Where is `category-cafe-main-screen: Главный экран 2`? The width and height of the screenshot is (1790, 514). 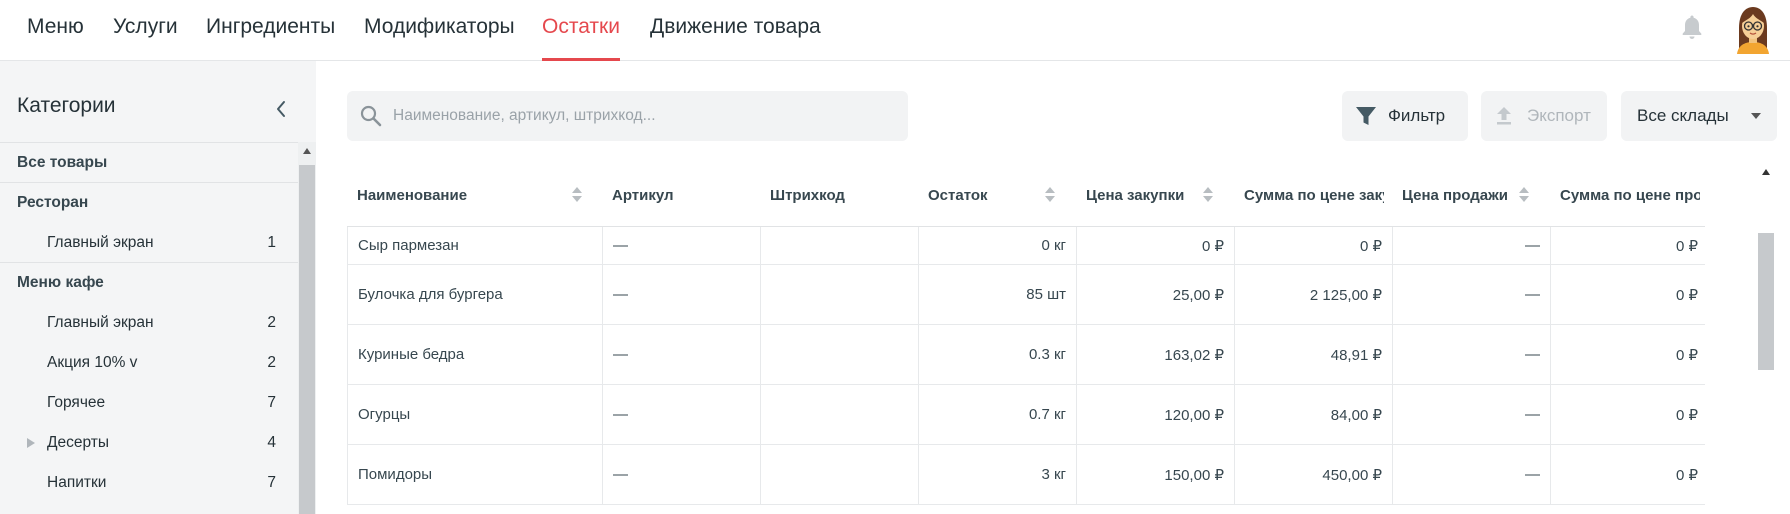 category-cafe-main-screen: Главный экран 2 is located at coordinates (149, 323).